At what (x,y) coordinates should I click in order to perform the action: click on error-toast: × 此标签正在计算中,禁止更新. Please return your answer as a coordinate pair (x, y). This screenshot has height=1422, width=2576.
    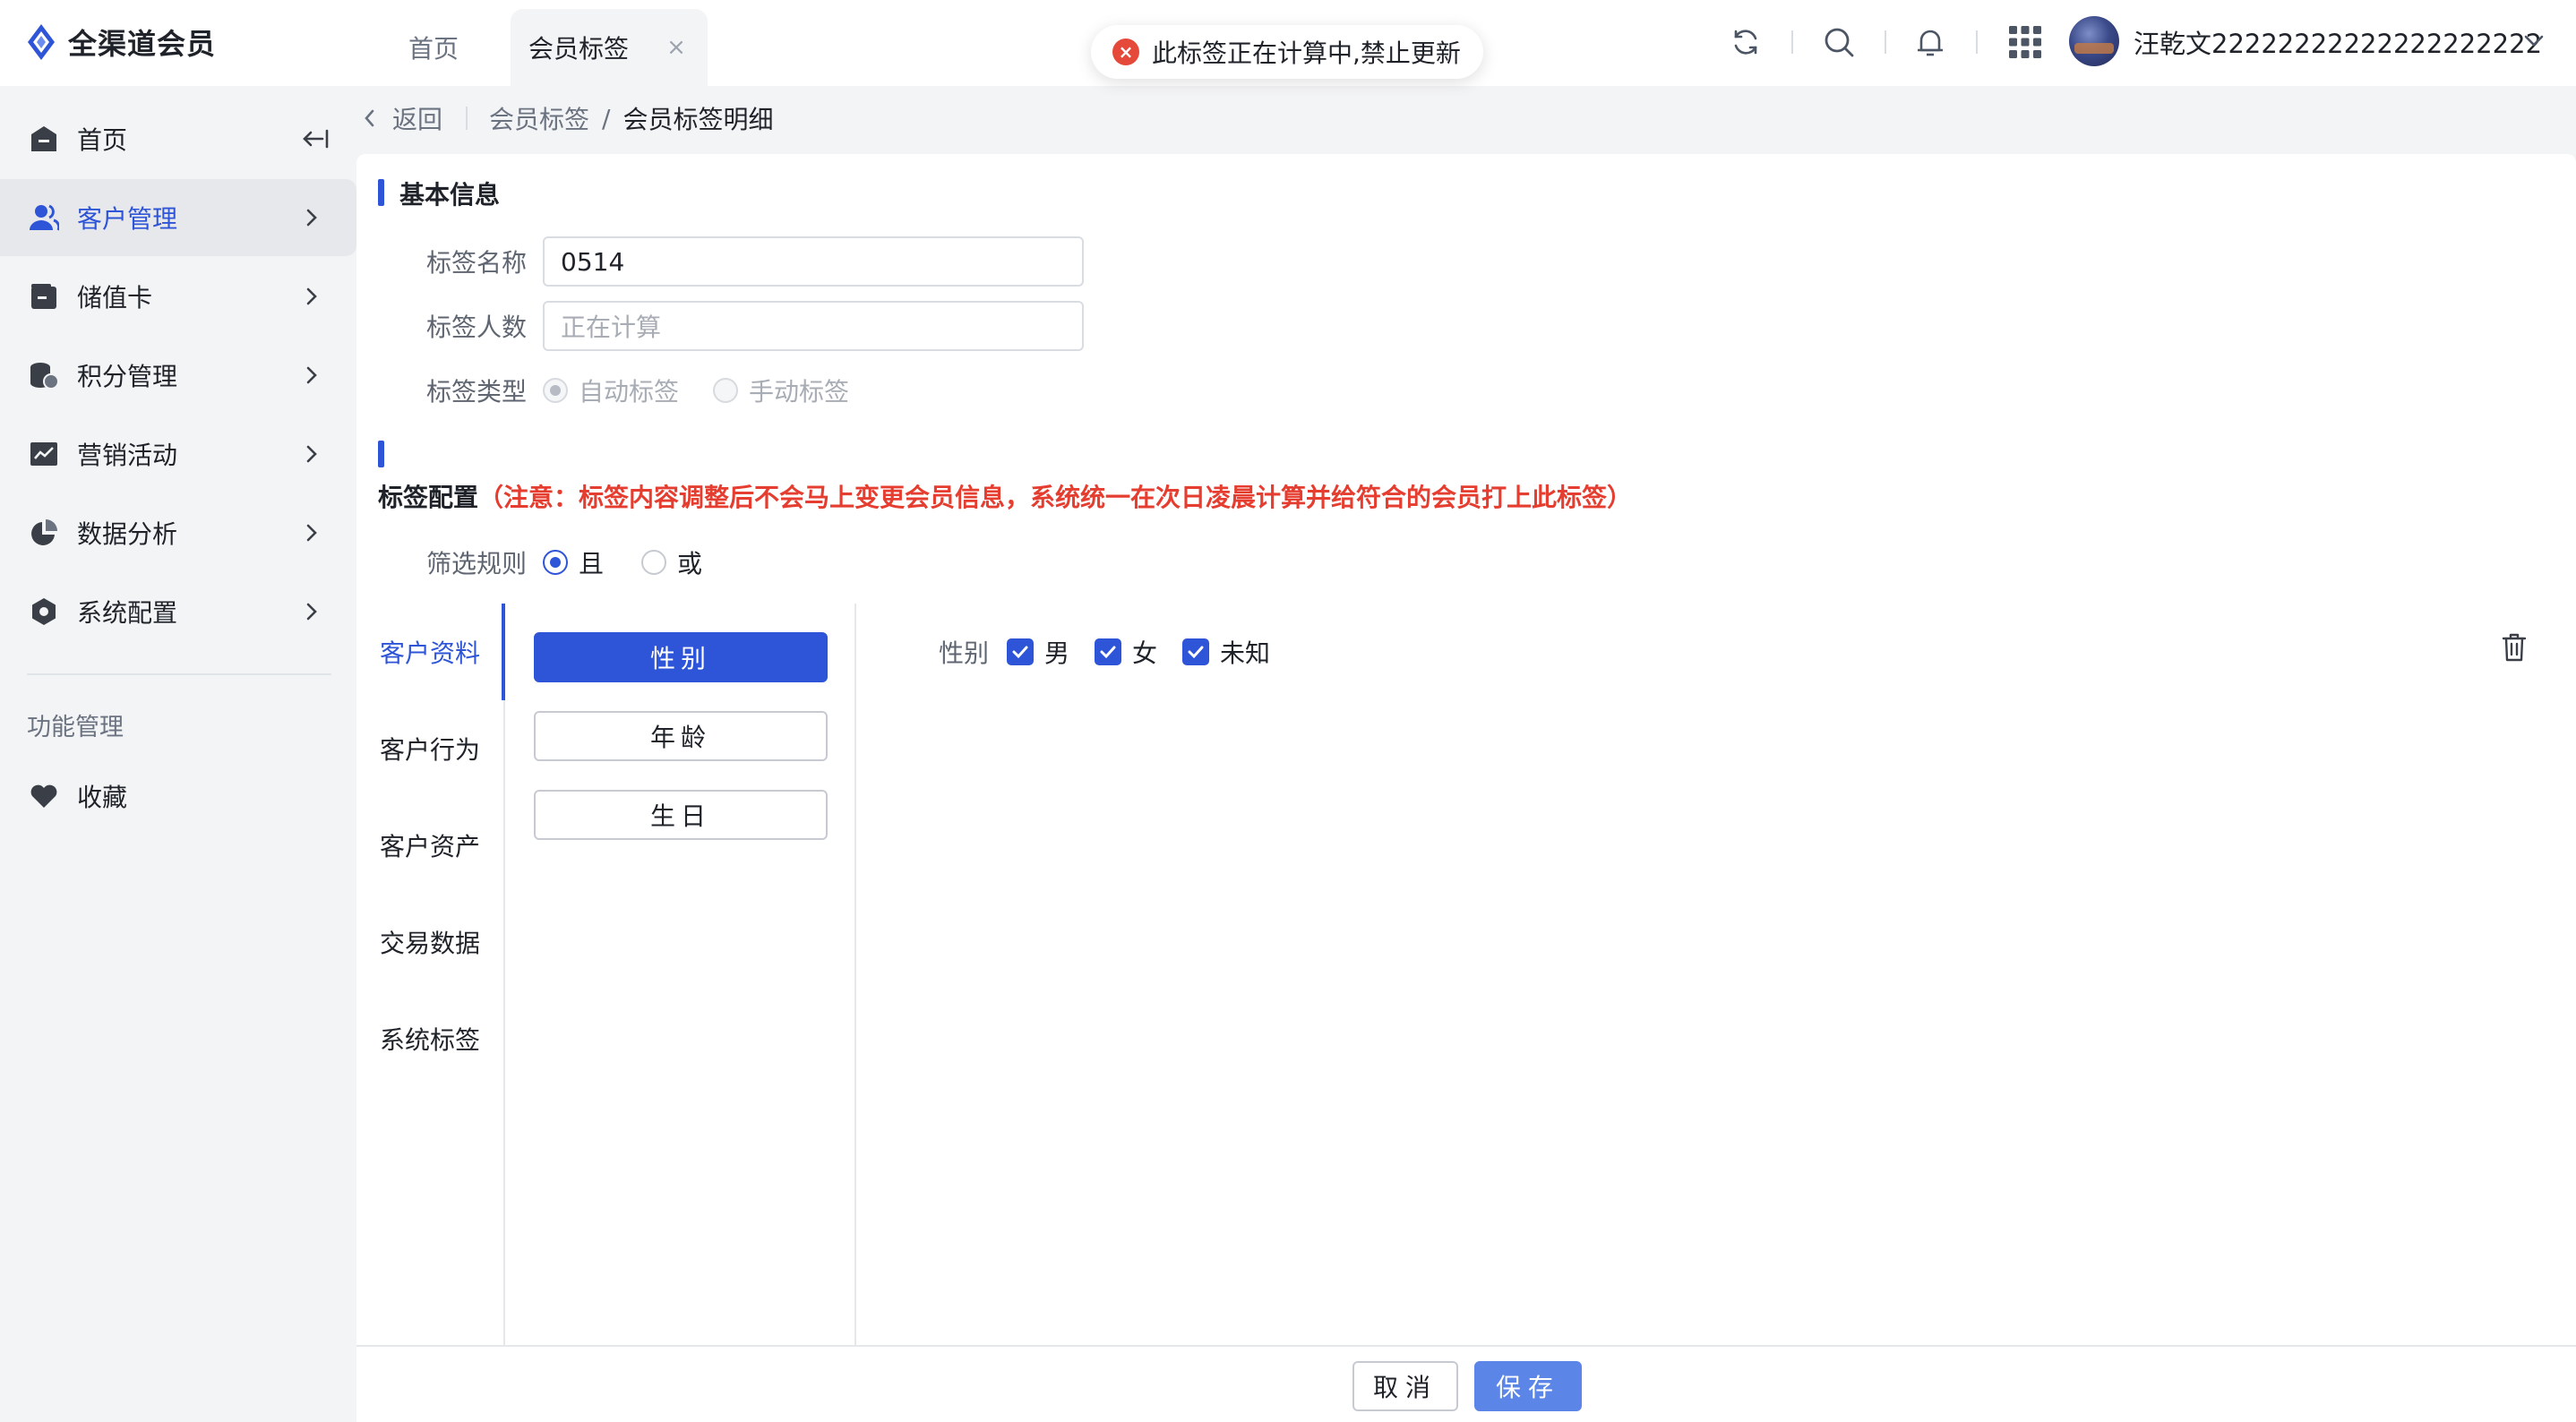
    Looking at the image, I should click on (1287, 52).